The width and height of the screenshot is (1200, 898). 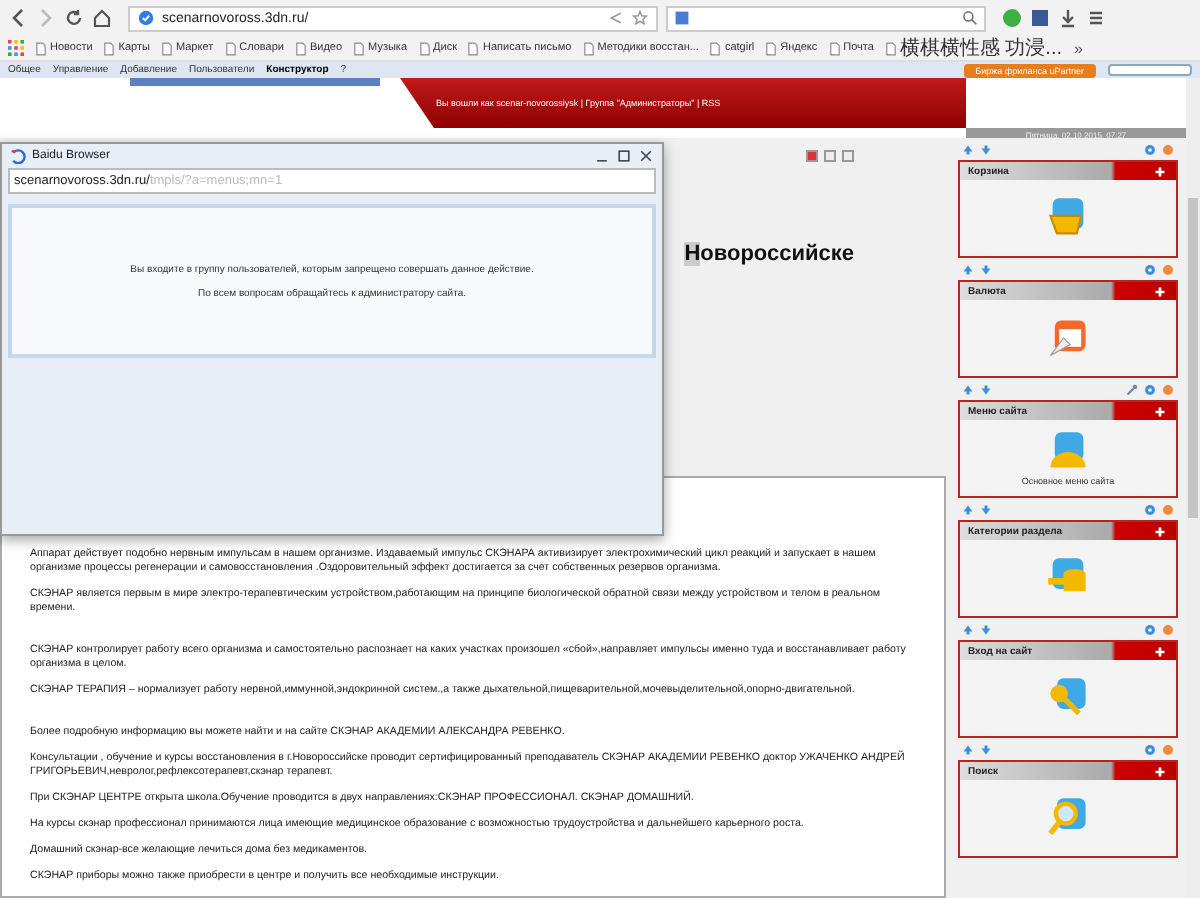 I want to click on apps-icon, so click(x=16, y=48).